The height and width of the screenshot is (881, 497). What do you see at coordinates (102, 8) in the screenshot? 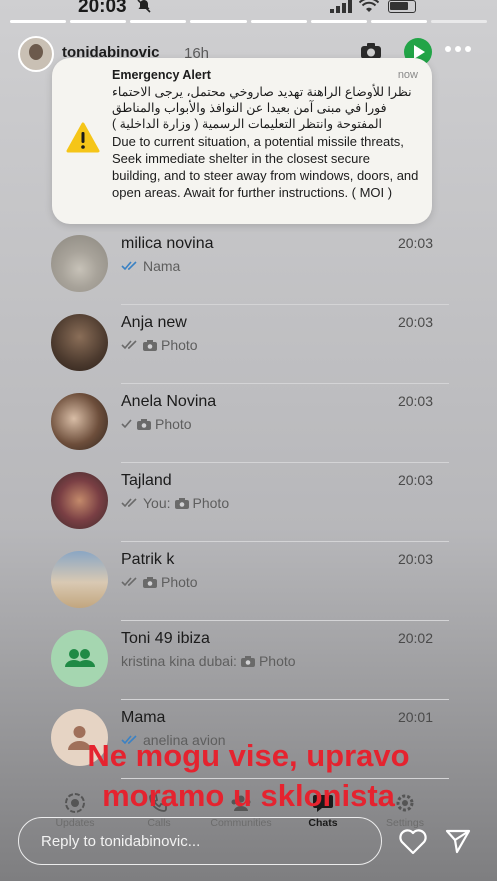
I see `status-time: 20:03` at bounding box center [102, 8].